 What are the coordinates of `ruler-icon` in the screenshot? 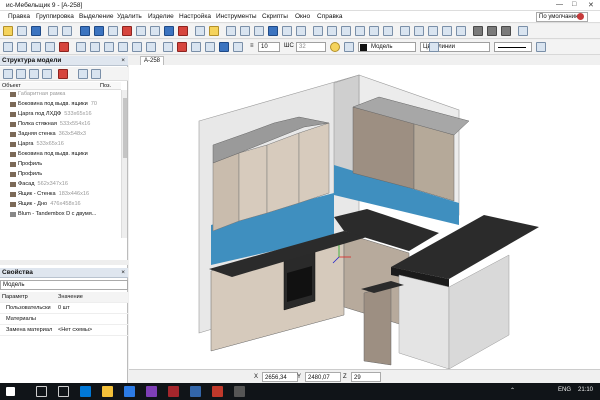 It's located at (214, 31).